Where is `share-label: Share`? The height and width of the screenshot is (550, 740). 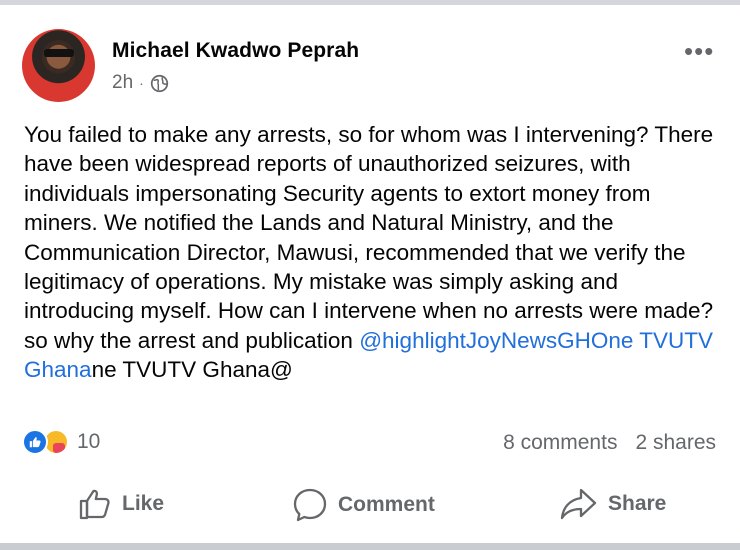
share-label: Share is located at coordinates (637, 503).